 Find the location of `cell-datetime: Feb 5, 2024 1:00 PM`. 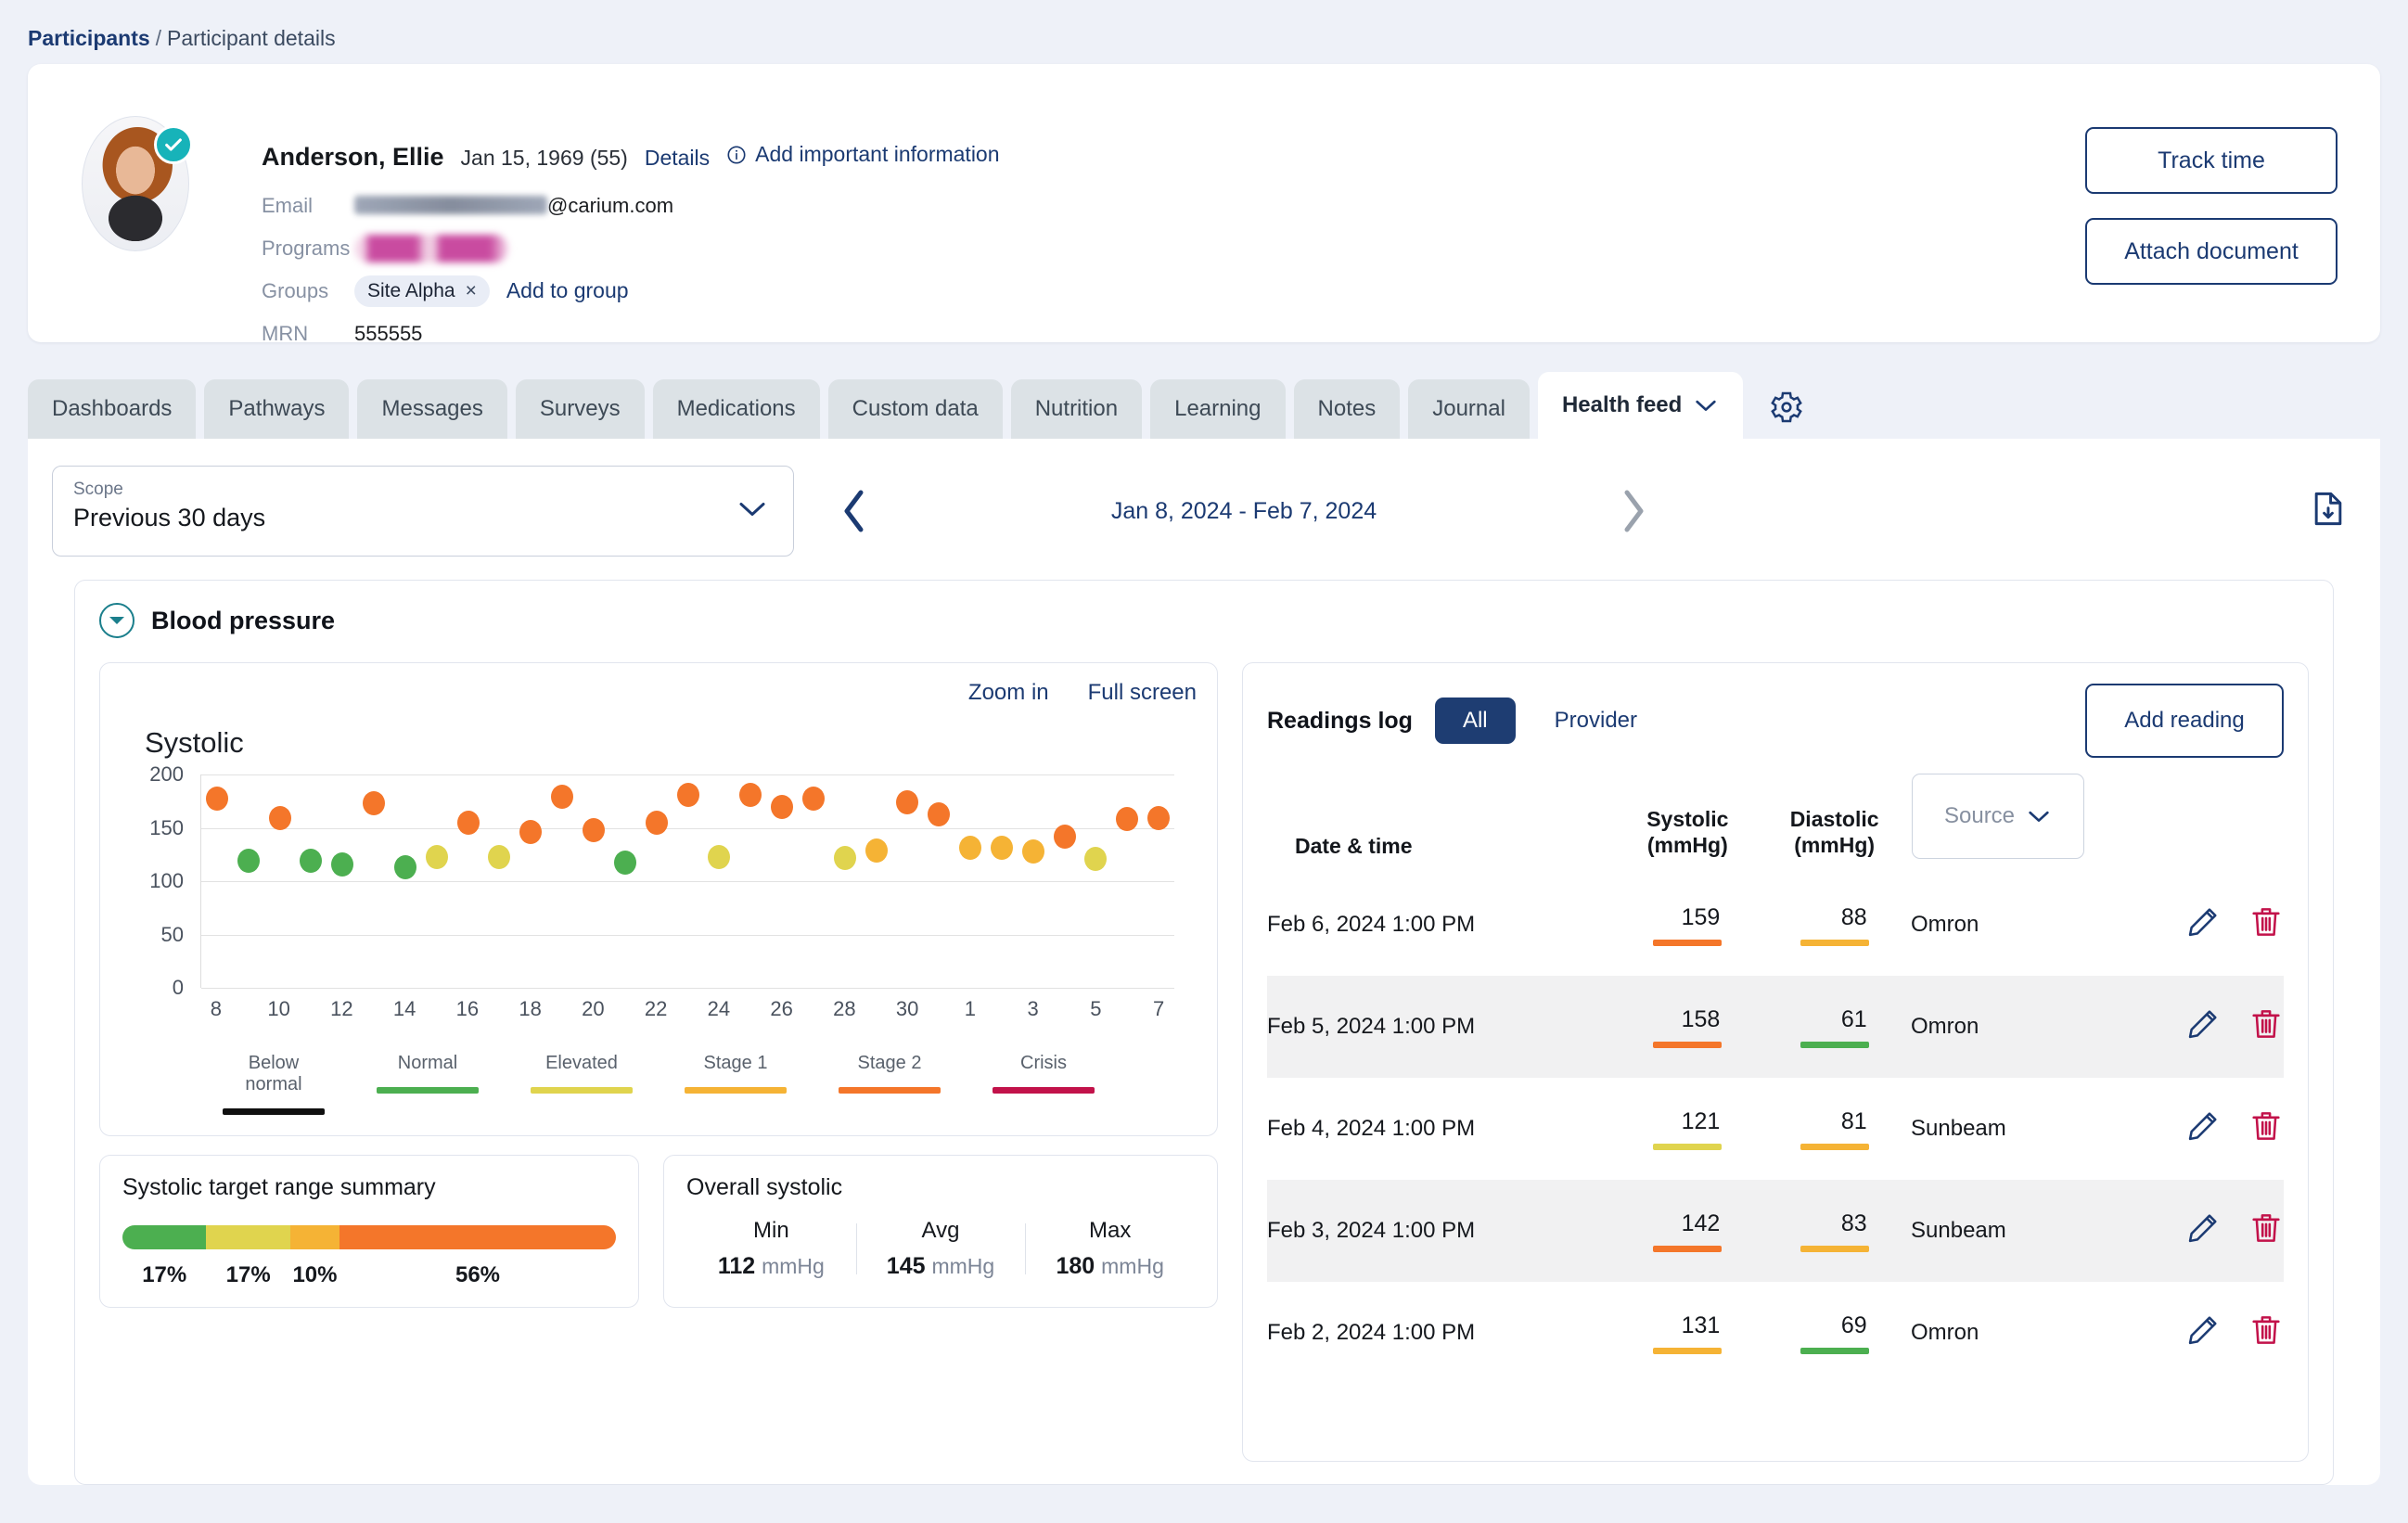

cell-datetime: Feb 5, 2024 1:00 PM is located at coordinates (1442, 1027).